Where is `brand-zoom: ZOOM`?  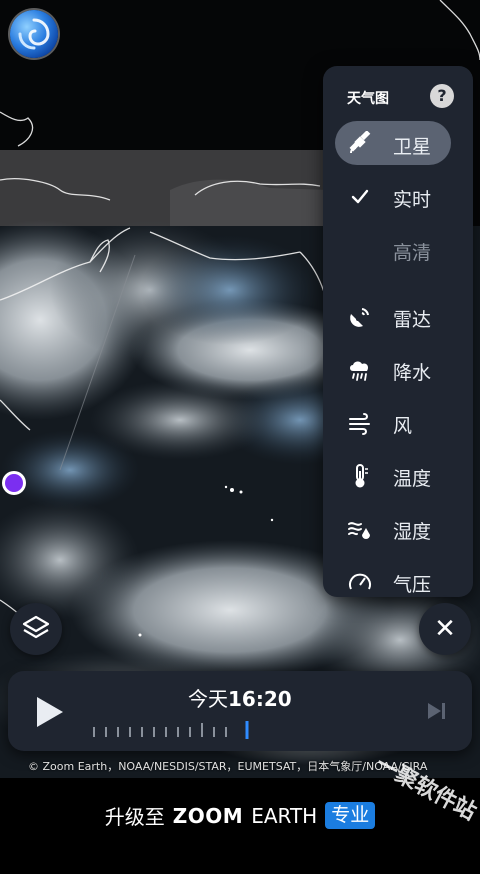
brand-zoom: ZOOM is located at coordinates (208, 815).